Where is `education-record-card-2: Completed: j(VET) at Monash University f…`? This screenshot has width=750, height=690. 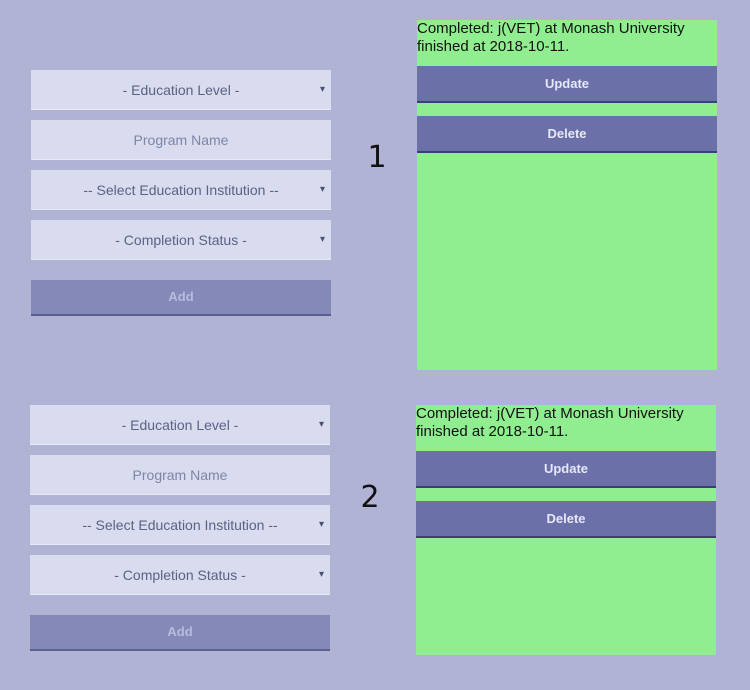
education-record-card-2: Completed: j(VET) at Monash University f… is located at coordinates (566, 530).